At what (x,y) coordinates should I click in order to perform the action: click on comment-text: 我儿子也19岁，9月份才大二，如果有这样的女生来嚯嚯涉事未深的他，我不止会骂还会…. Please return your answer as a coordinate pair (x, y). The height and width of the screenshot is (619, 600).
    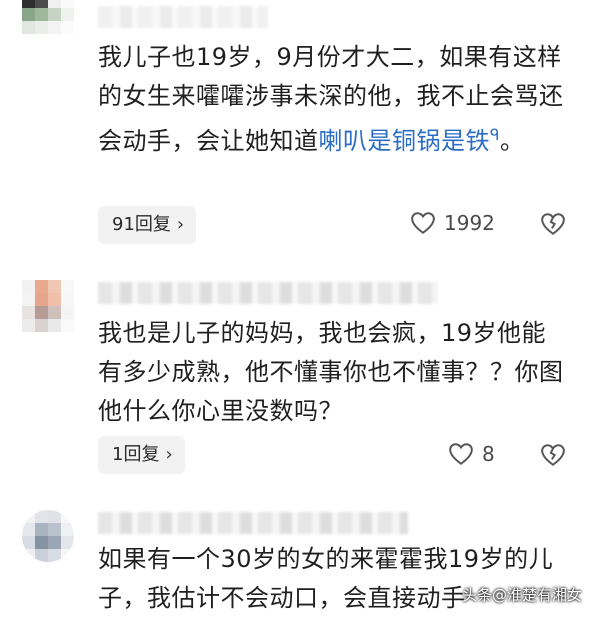
    Looking at the image, I should click on (331, 99).